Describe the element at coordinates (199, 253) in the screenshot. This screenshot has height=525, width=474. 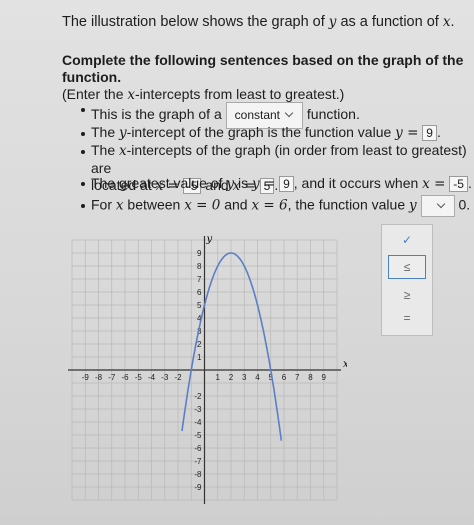
I see `y-tick-label: 9` at that location.